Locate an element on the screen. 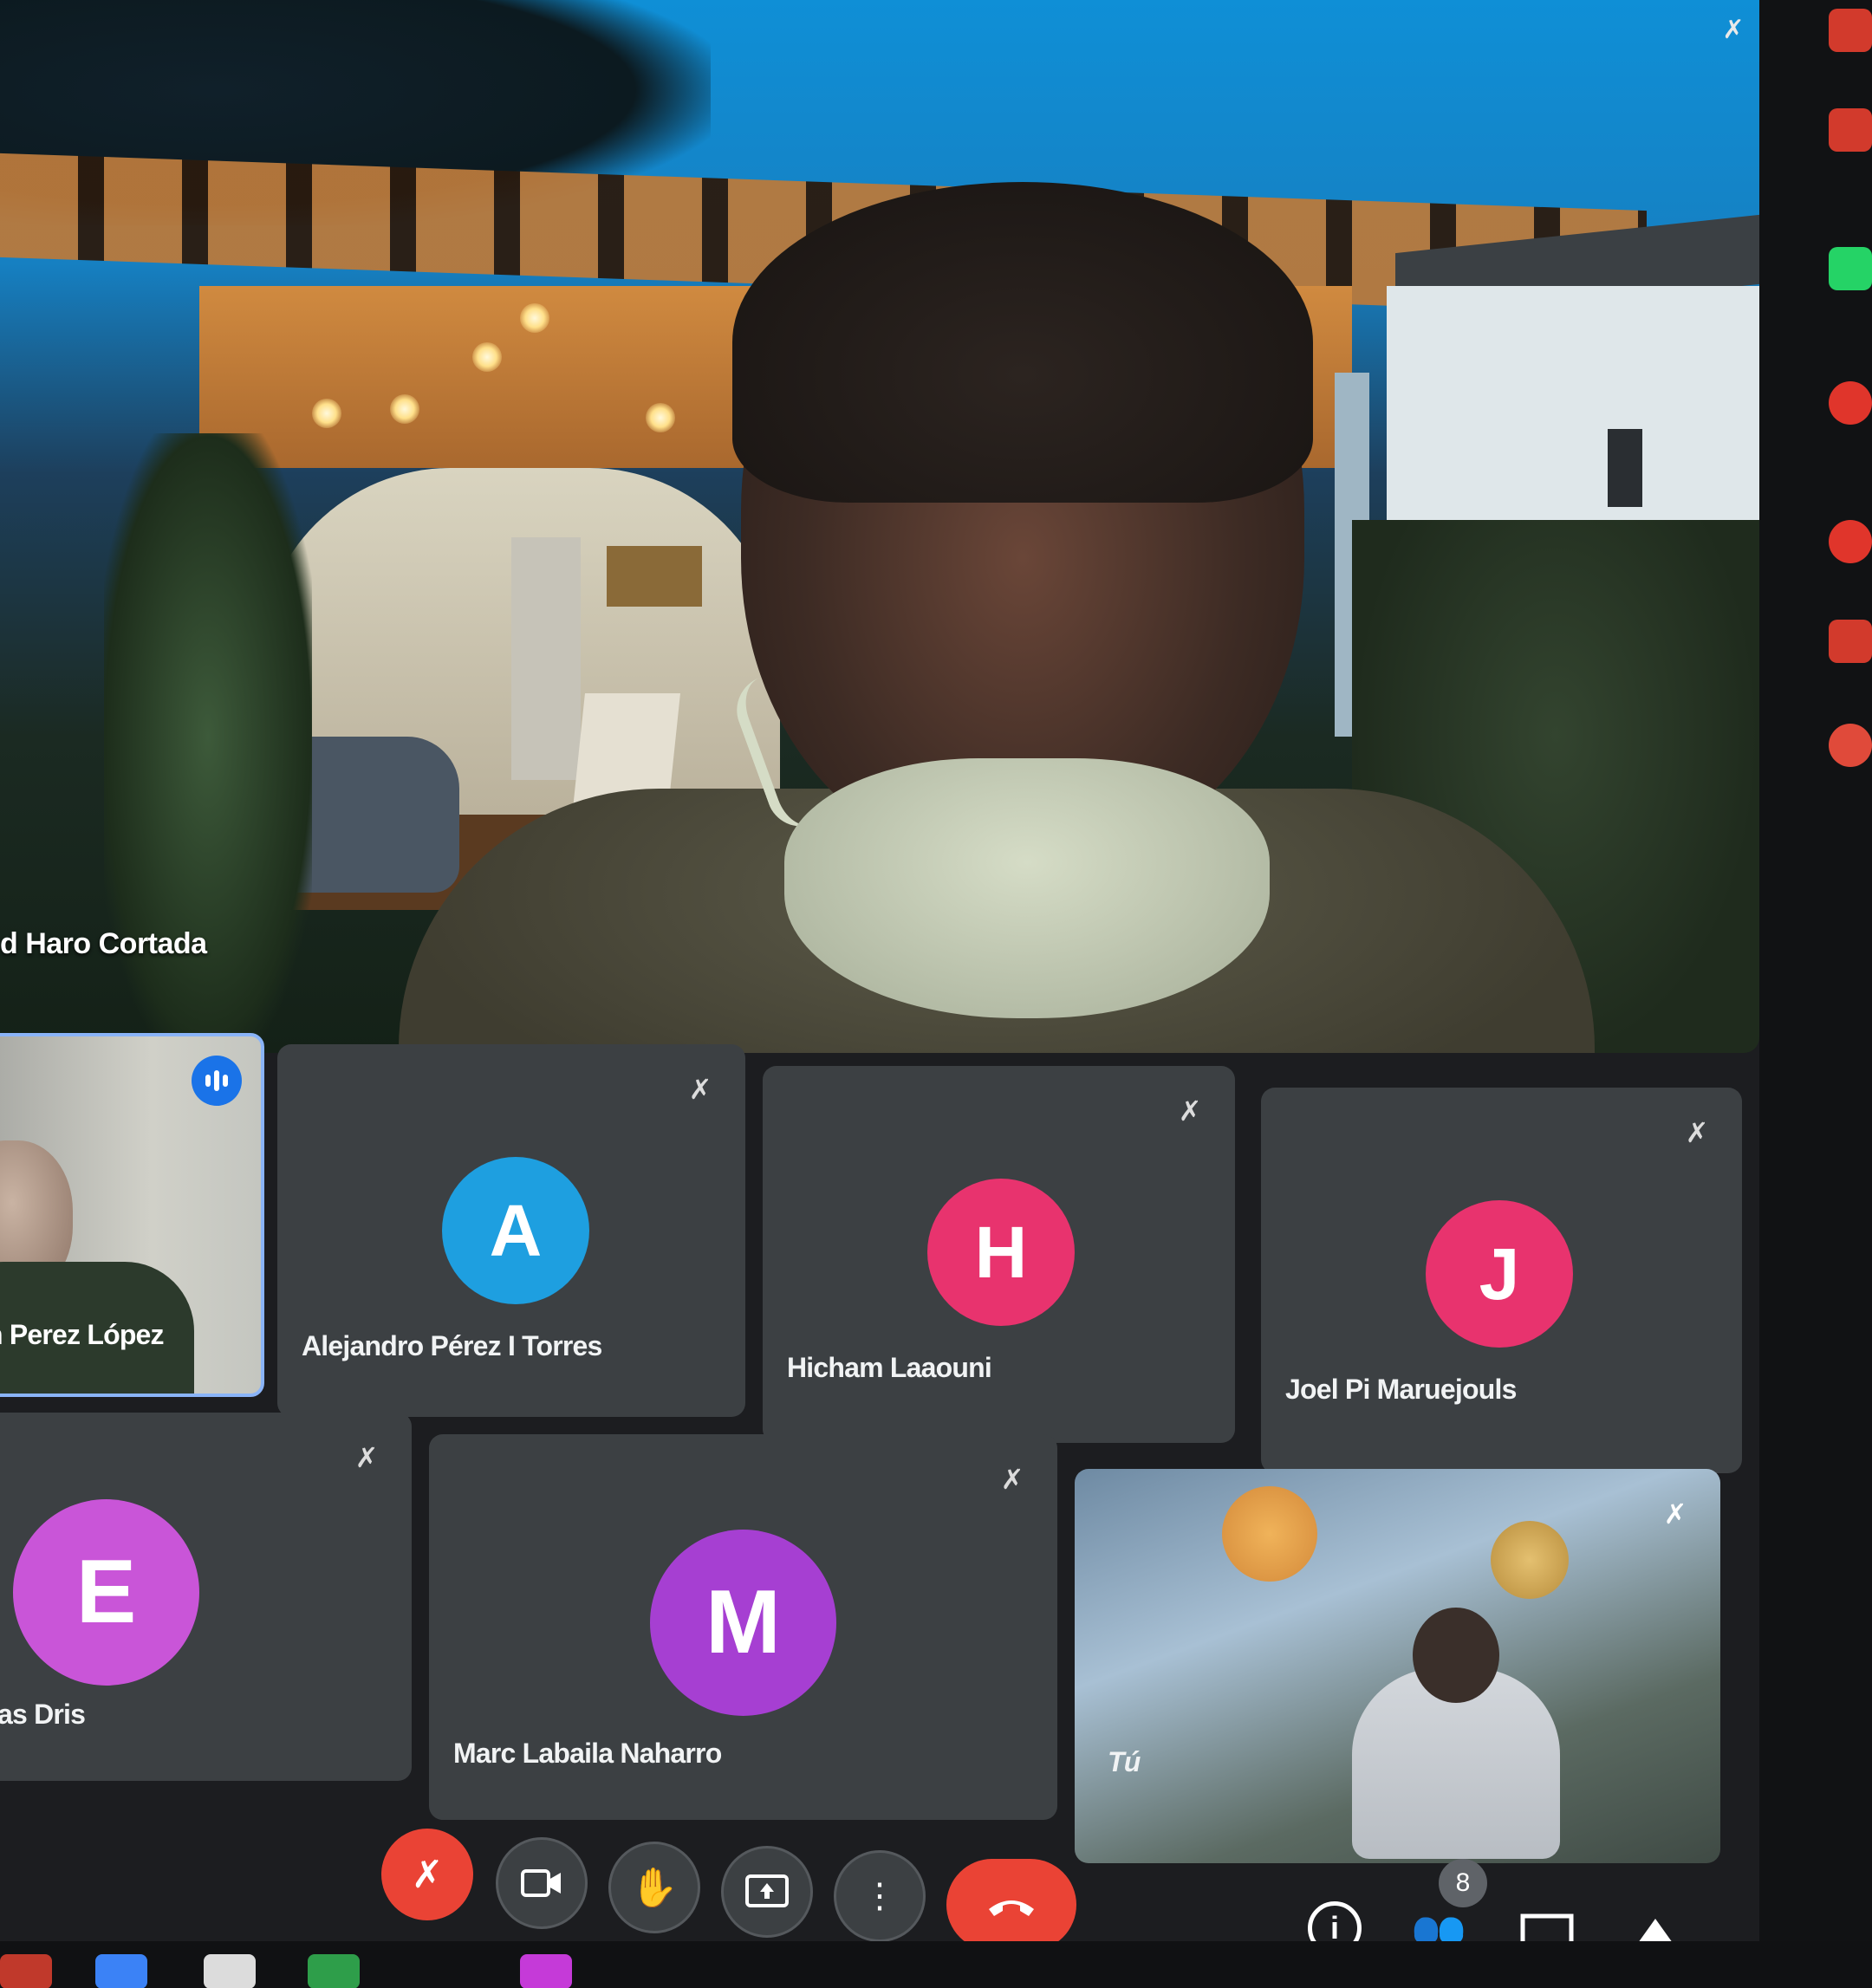  mic-toggle-button: ✗ is located at coordinates (427, 1874).